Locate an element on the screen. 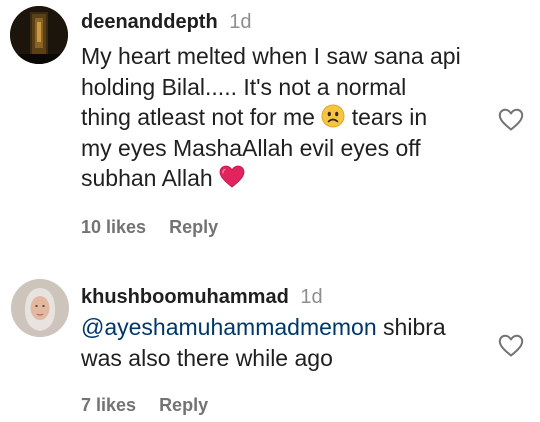 This screenshot has height=422, width=540. comment-text-segment: tears in is located at coordinates (389, 117).